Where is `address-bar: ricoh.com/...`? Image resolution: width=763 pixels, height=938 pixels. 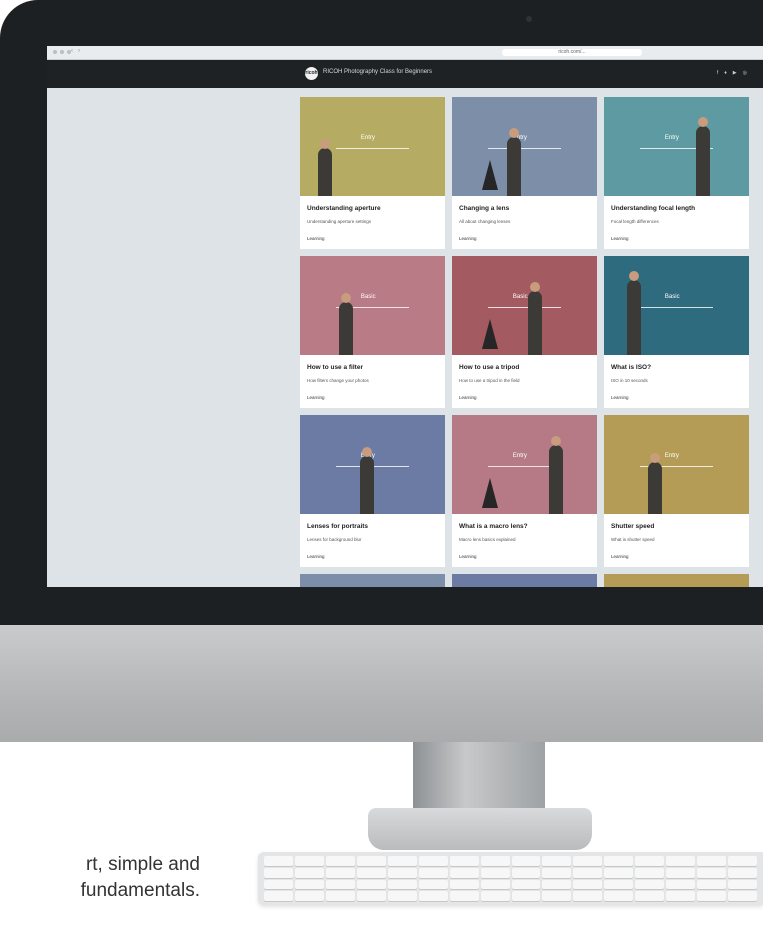
address-bar: ricoh.com/... is located at coordinates (572, 52).